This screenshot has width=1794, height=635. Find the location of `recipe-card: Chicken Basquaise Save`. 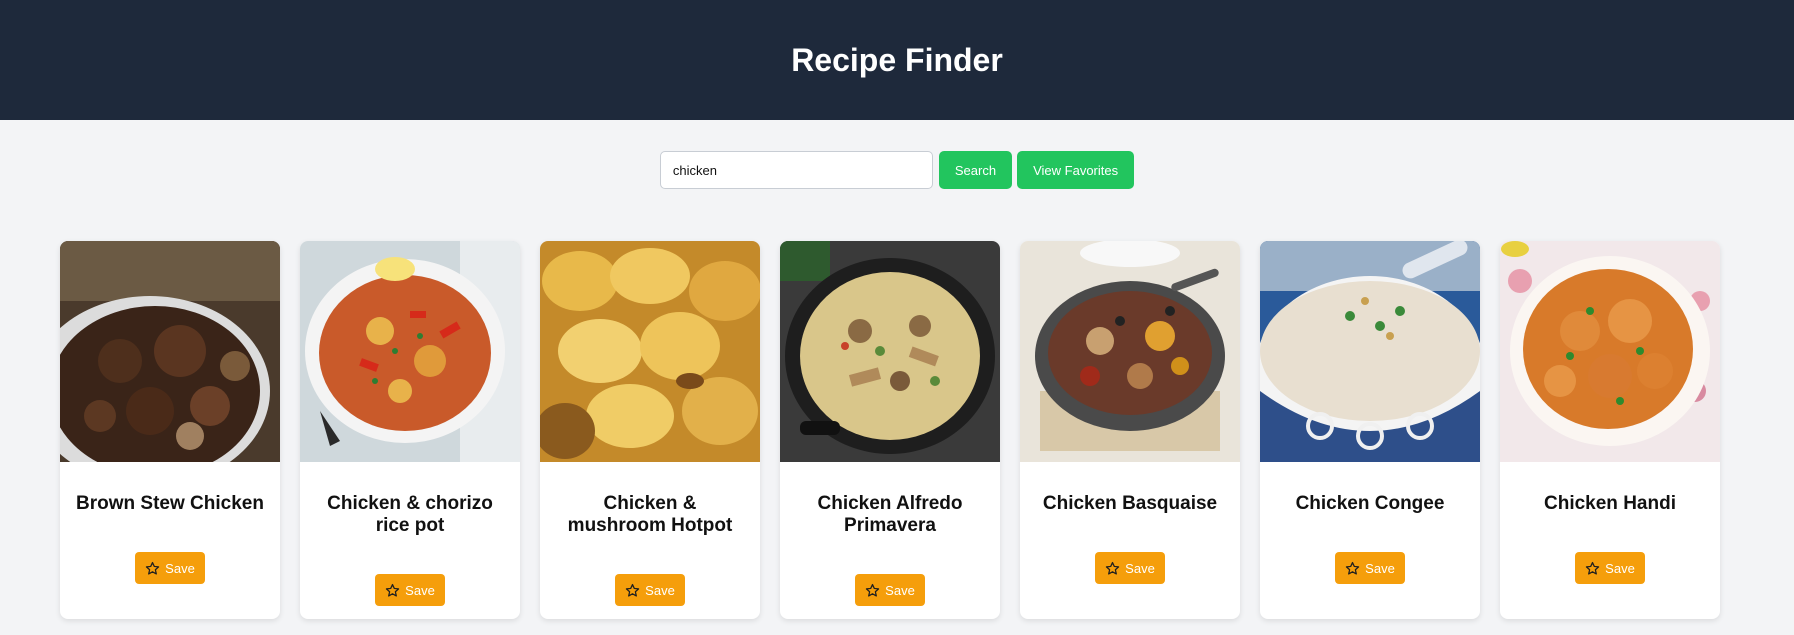

recipe-card: Chicken Basquaise Save is located at coordinates (1130, 430).